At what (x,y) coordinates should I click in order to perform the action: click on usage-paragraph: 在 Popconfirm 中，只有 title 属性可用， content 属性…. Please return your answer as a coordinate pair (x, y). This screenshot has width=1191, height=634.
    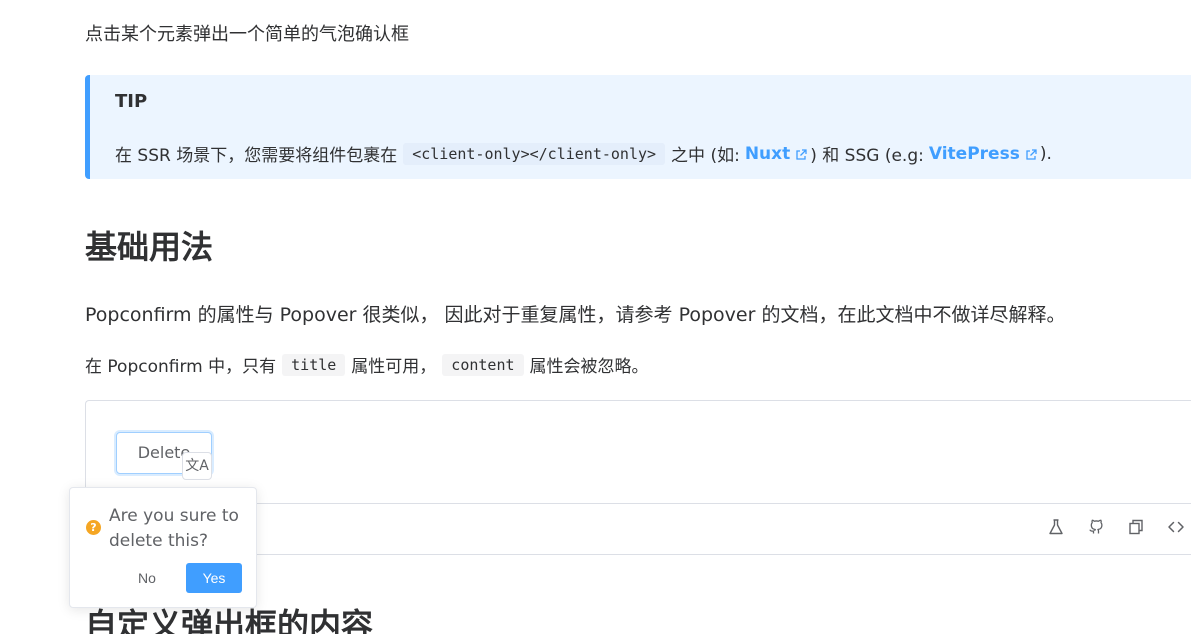
    Looking at the image, I should click on (367, 364).